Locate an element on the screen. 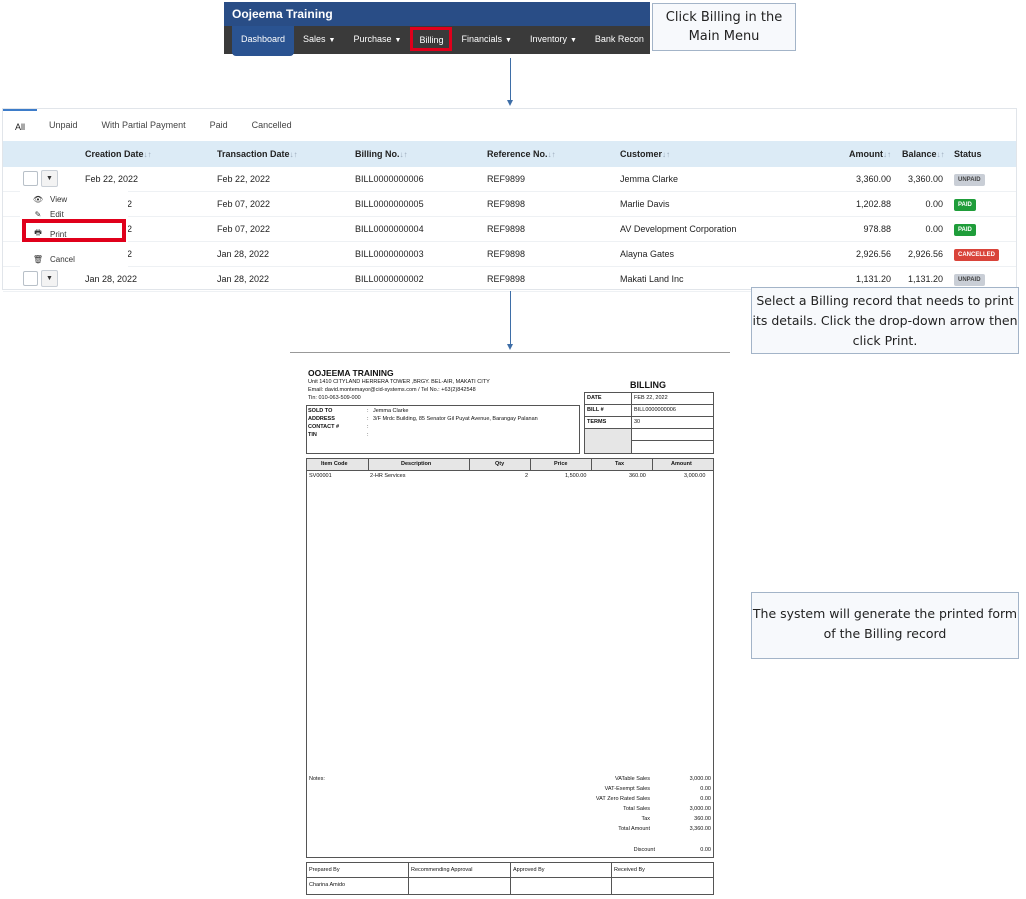 The image size is (1026, 899). total-label: Total Sales is located at coordinates (636, 809).